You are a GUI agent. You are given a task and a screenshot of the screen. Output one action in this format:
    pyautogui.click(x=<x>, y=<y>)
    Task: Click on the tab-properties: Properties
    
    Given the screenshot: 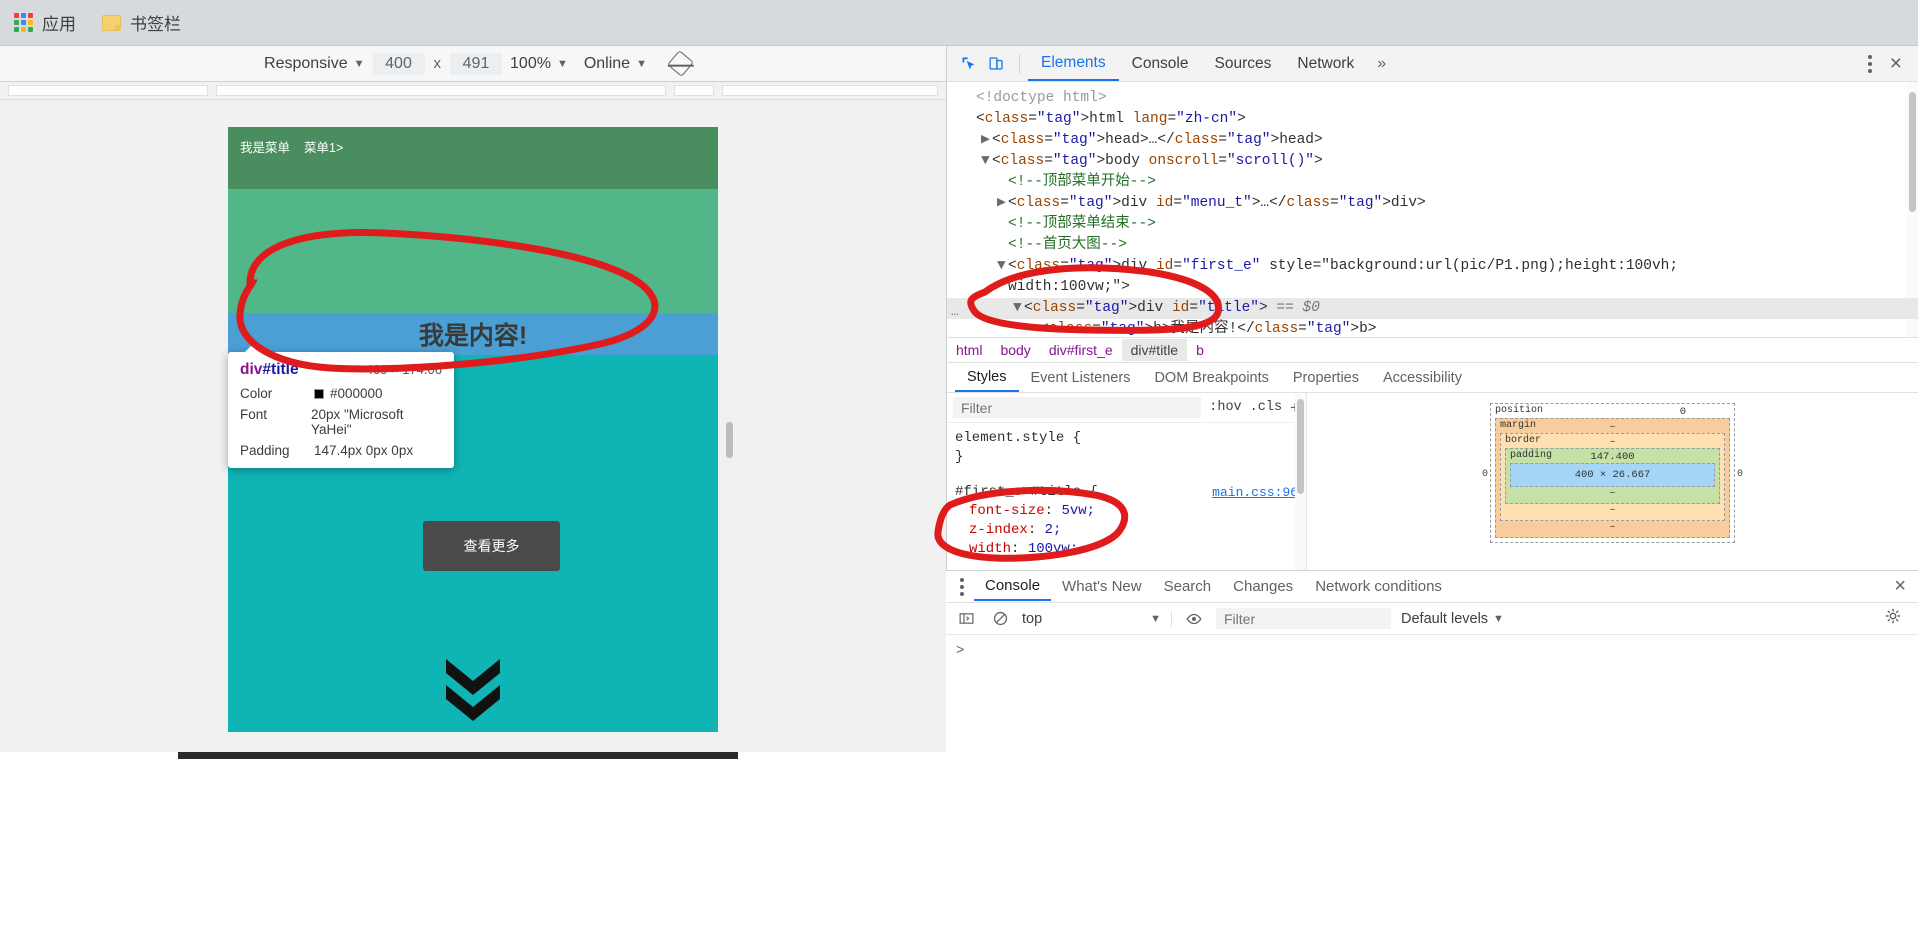 What is the action you would take?
    pyautogui.click(x=1326, y=378)
    